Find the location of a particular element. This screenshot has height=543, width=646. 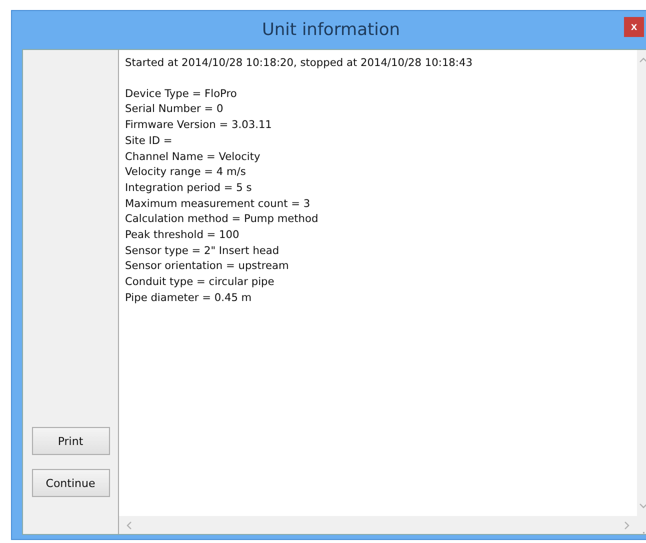

vertical-scrollbar is located at coordinates (641, 283).